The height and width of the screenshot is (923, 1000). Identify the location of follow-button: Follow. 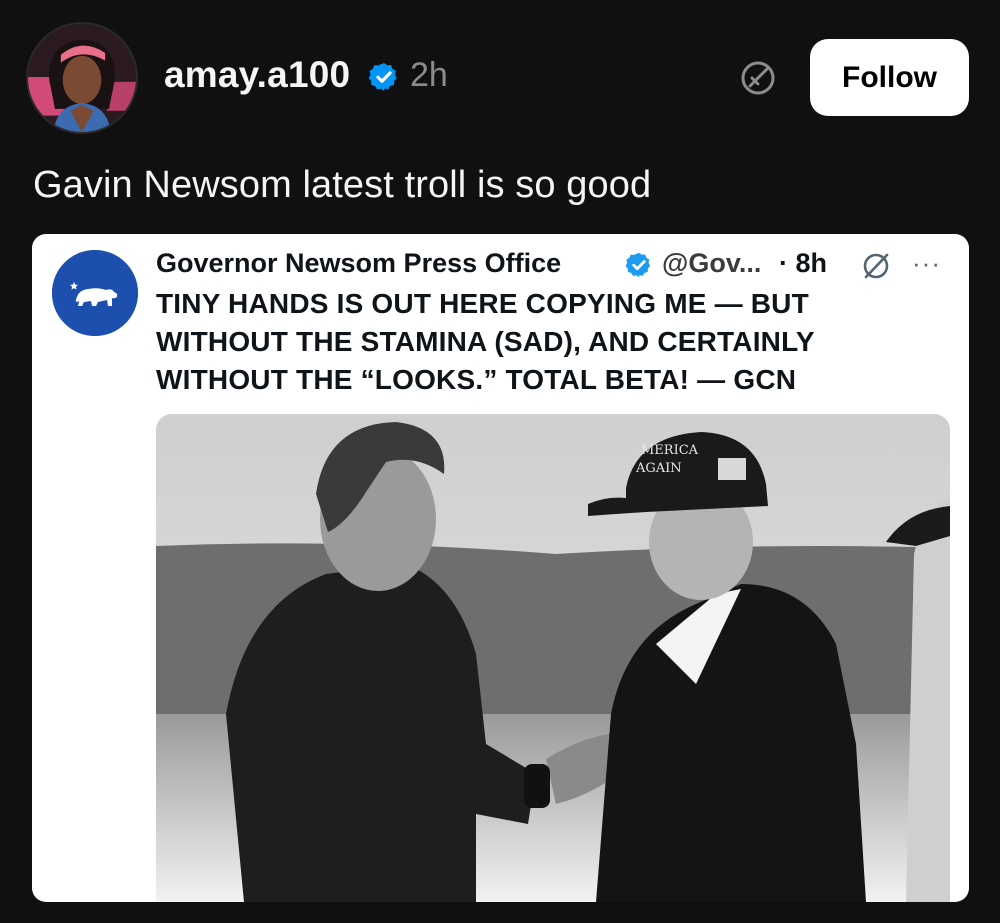
(889, 77).